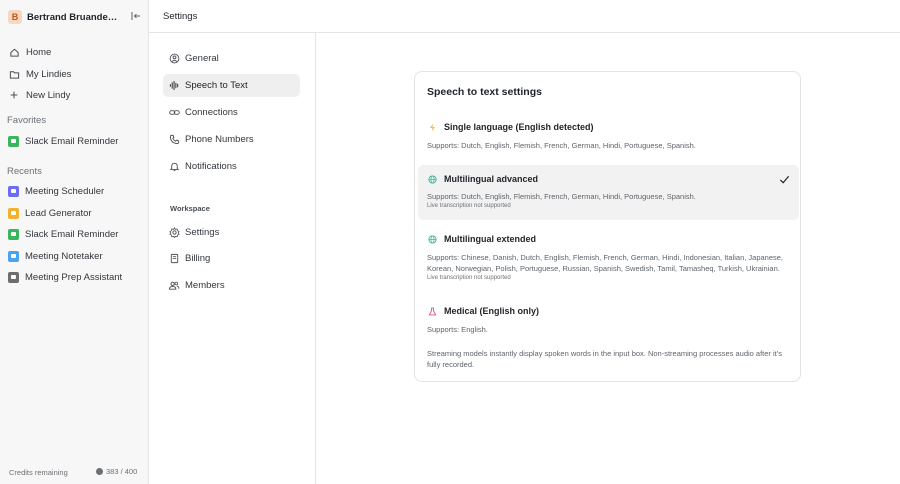 This screenshot has height=484, width=900. Describe the element at coordinates (122, 471) in the screenshot. I see `credits-value: 383 / 400` at that location.